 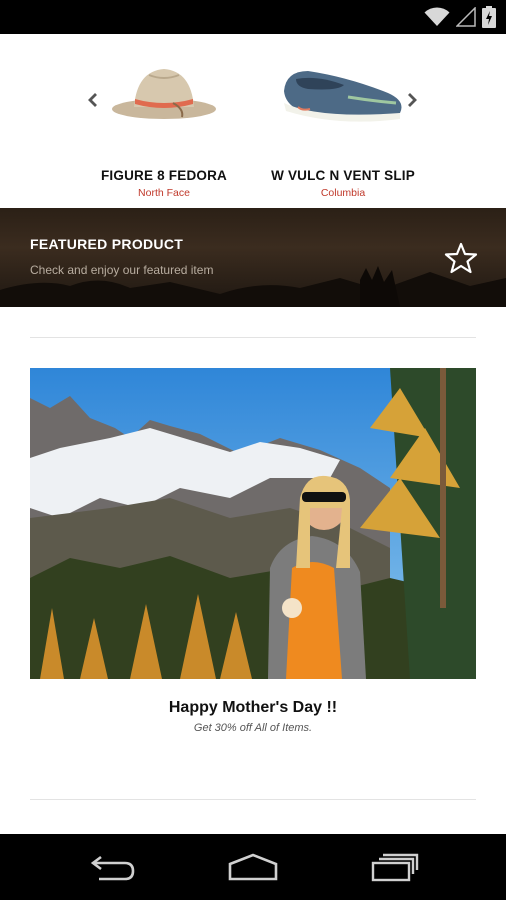 I want to click on featured-subtitle: Check and enjoy our featured item, so click(x=122, y=270).